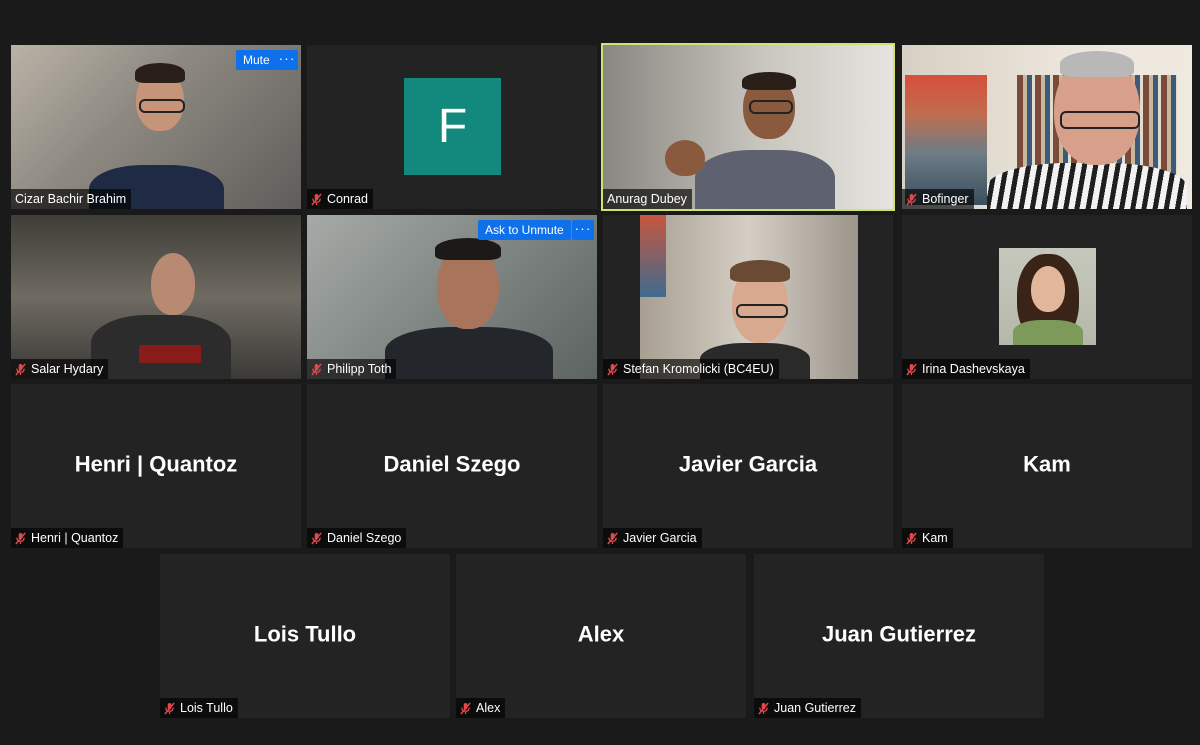  I want to click on participant-name: Bofinger, so click(945, 199).